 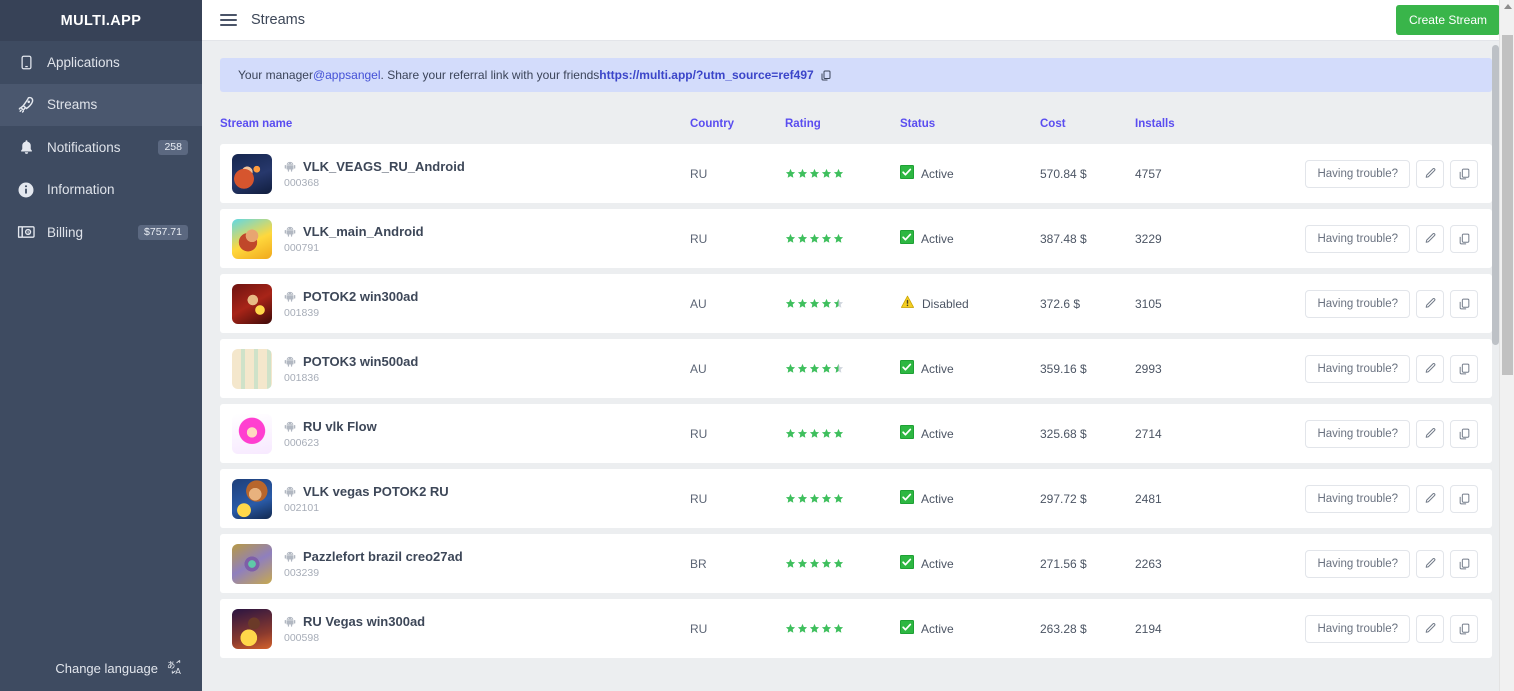 I want to click on installs-label: 3105, so click(x=1148, y=303).